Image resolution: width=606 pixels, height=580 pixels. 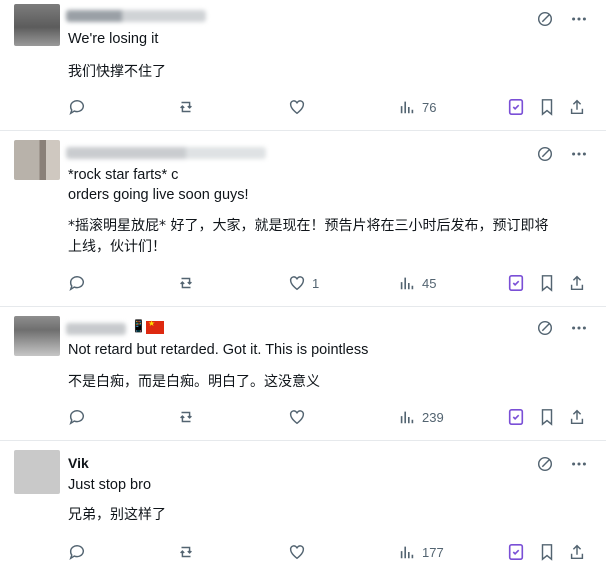 I want to click on views-button: 45, so click(x=417, y=283).